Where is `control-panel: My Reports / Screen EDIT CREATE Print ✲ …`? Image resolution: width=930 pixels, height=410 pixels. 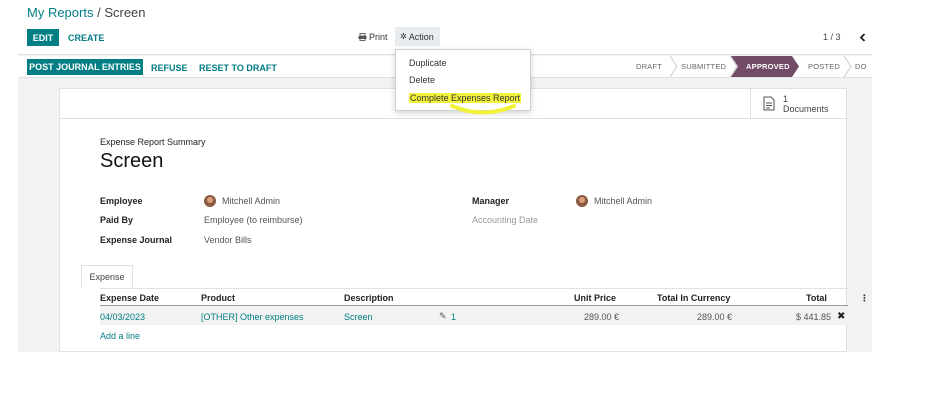 control-panel: My Reports / Screen EDIT CREATE Print ✲ … is located at coordinates (445, 27).